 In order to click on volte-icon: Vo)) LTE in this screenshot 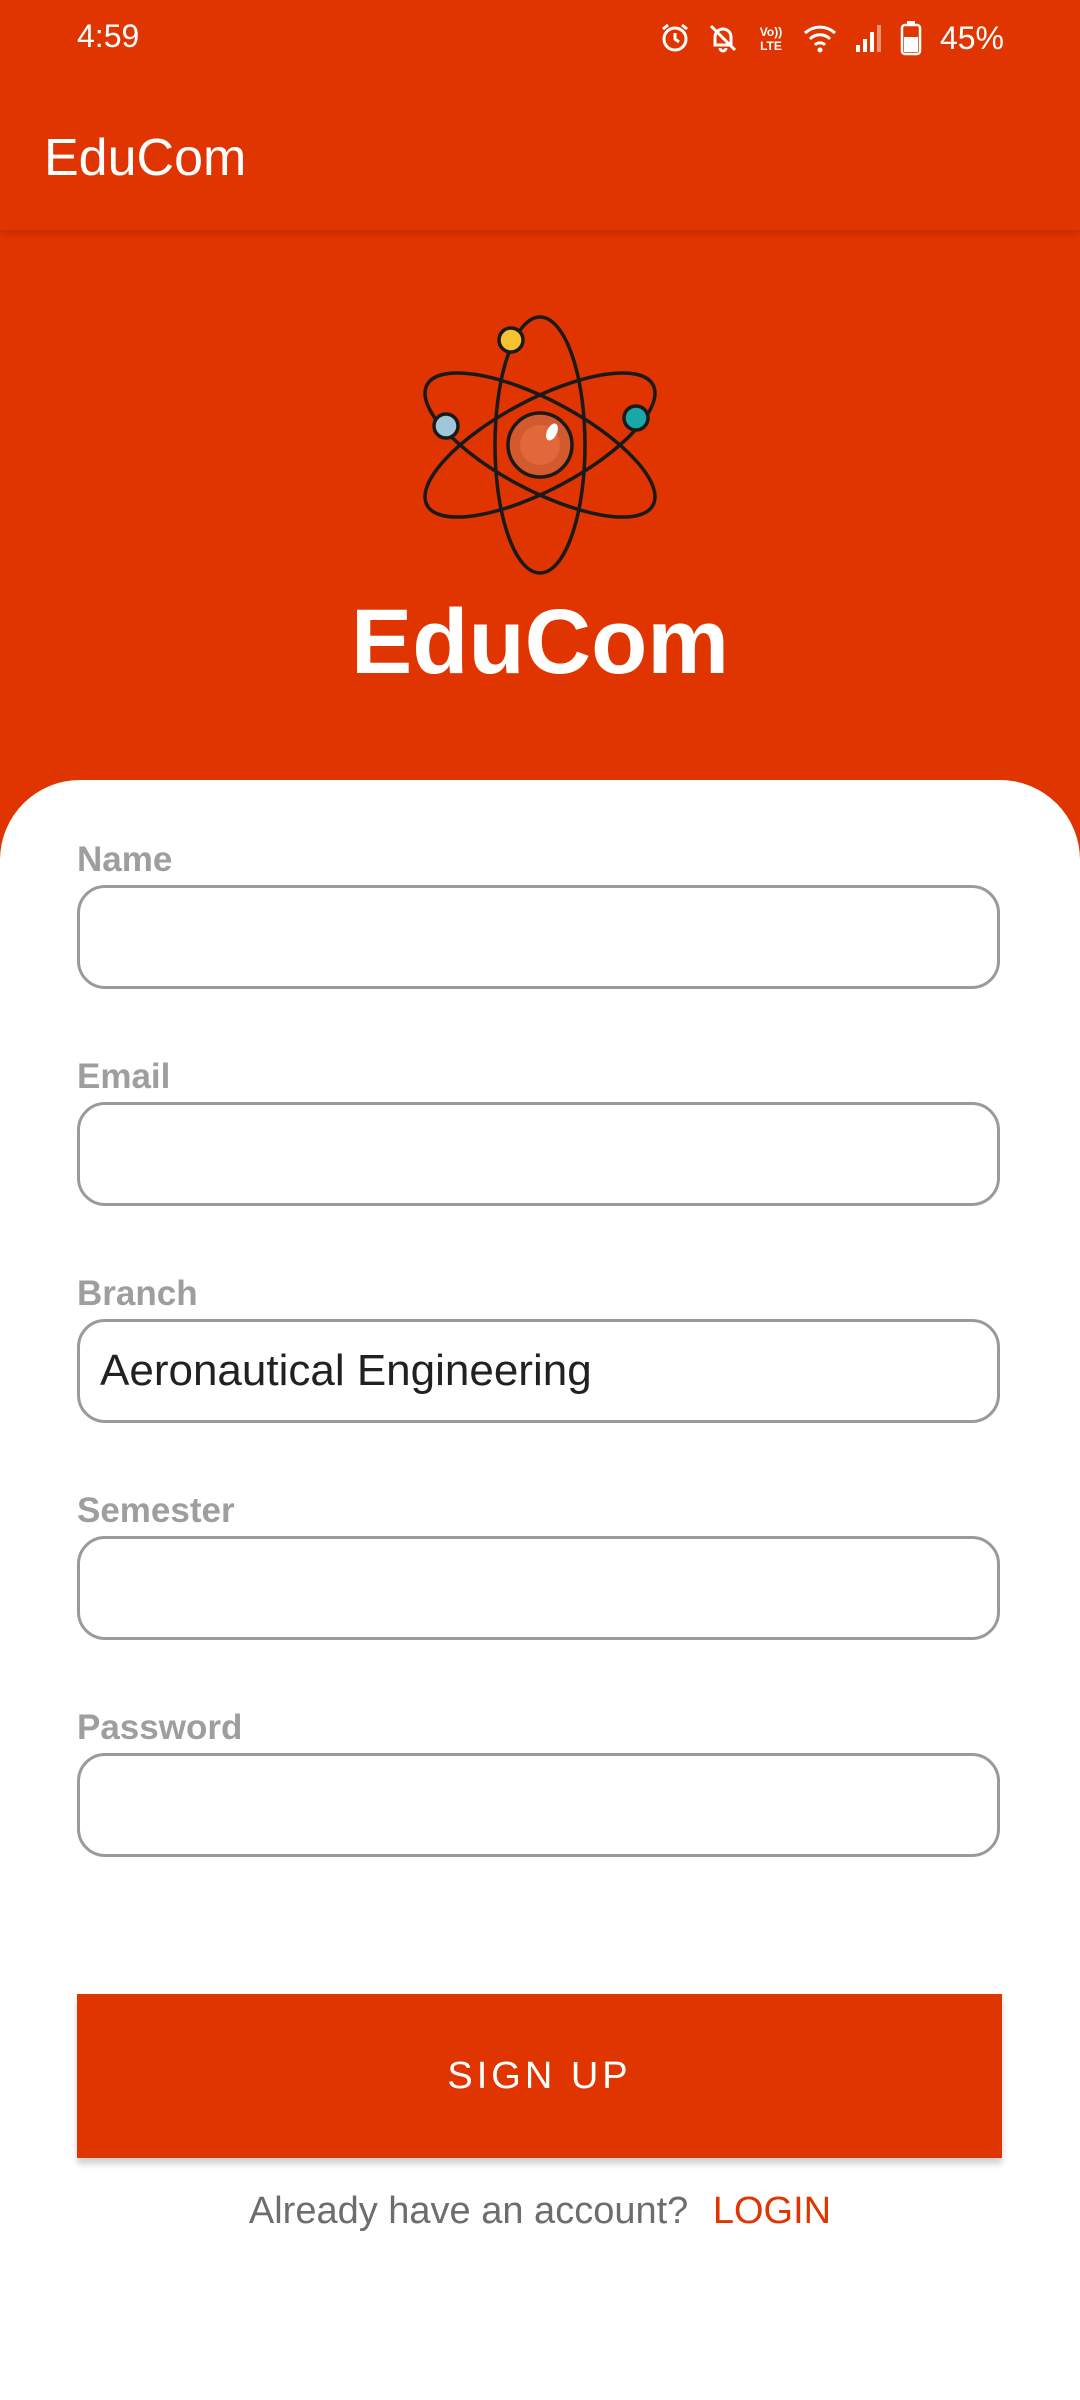, I will do `click(771, 39)`.